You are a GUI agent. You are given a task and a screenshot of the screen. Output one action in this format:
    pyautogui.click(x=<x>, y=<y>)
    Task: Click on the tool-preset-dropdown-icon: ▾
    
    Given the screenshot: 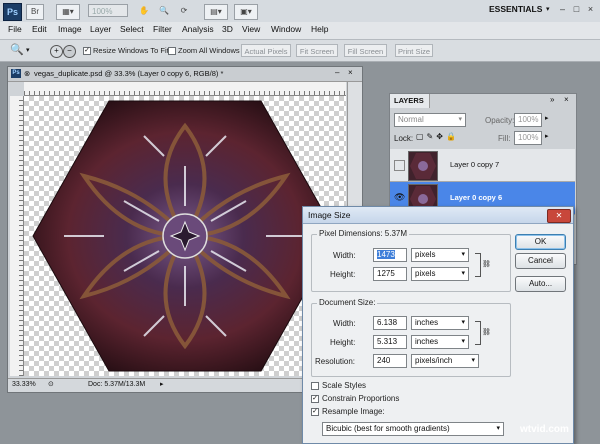 What is the action you would take?
    pyautogui.click(x=28, y=50)
    